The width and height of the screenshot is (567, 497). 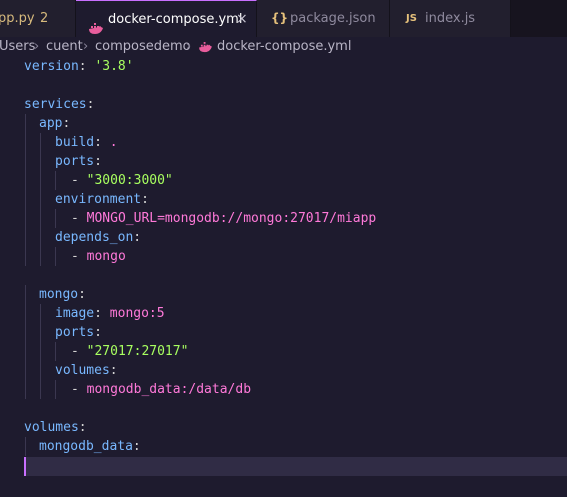 What do you see at coordinates (110, 313) in the screenshot?
I see `code-line: image: mongo:5` at bounding box center [110, 313].